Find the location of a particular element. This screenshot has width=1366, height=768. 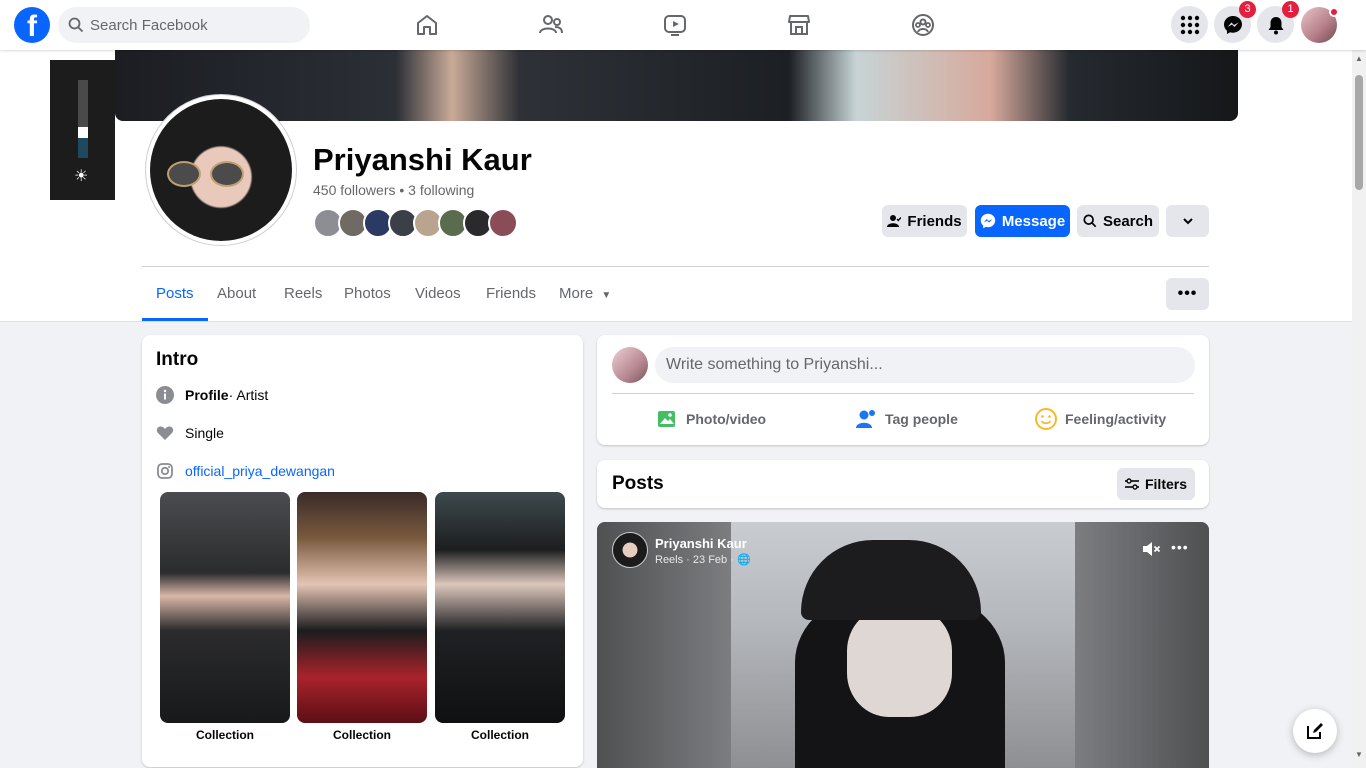

message-button: Message is located at coordinates (1022, 221).